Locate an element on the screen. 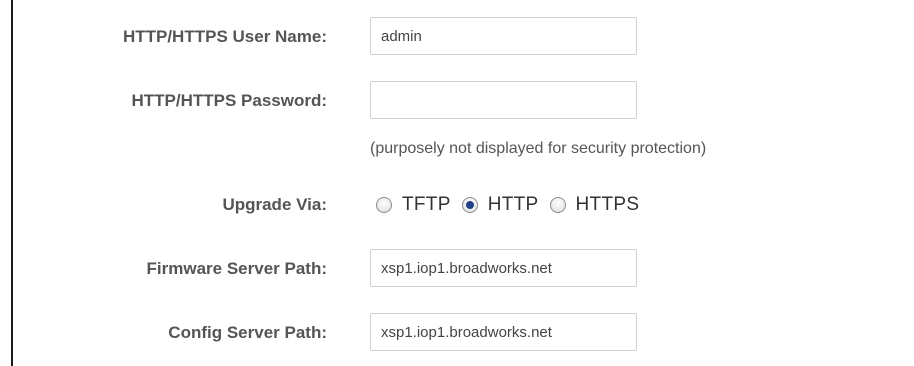  password-row: HTTP/HTTPS Password: is located at coordinates (463, 101).